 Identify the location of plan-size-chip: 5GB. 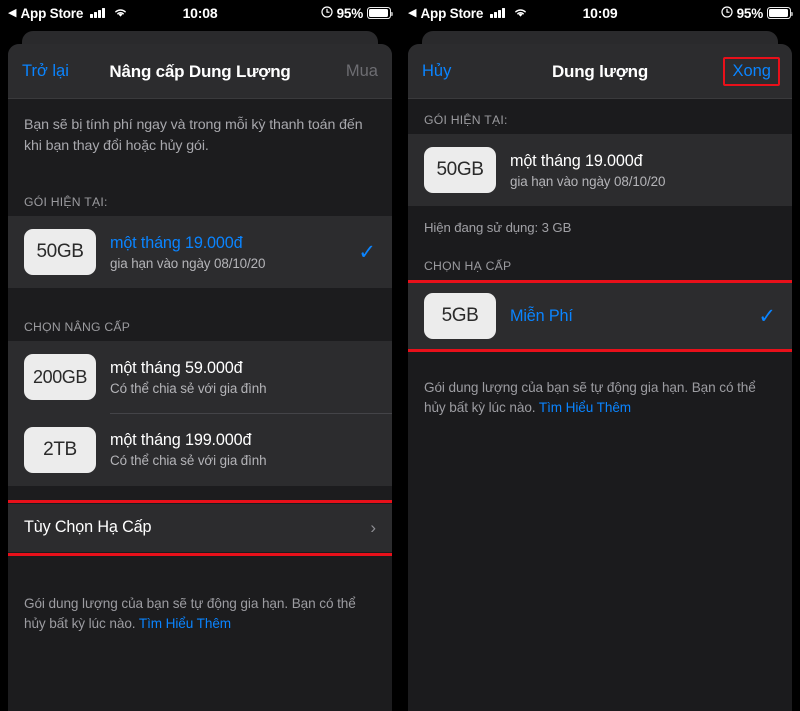
(460, 316).